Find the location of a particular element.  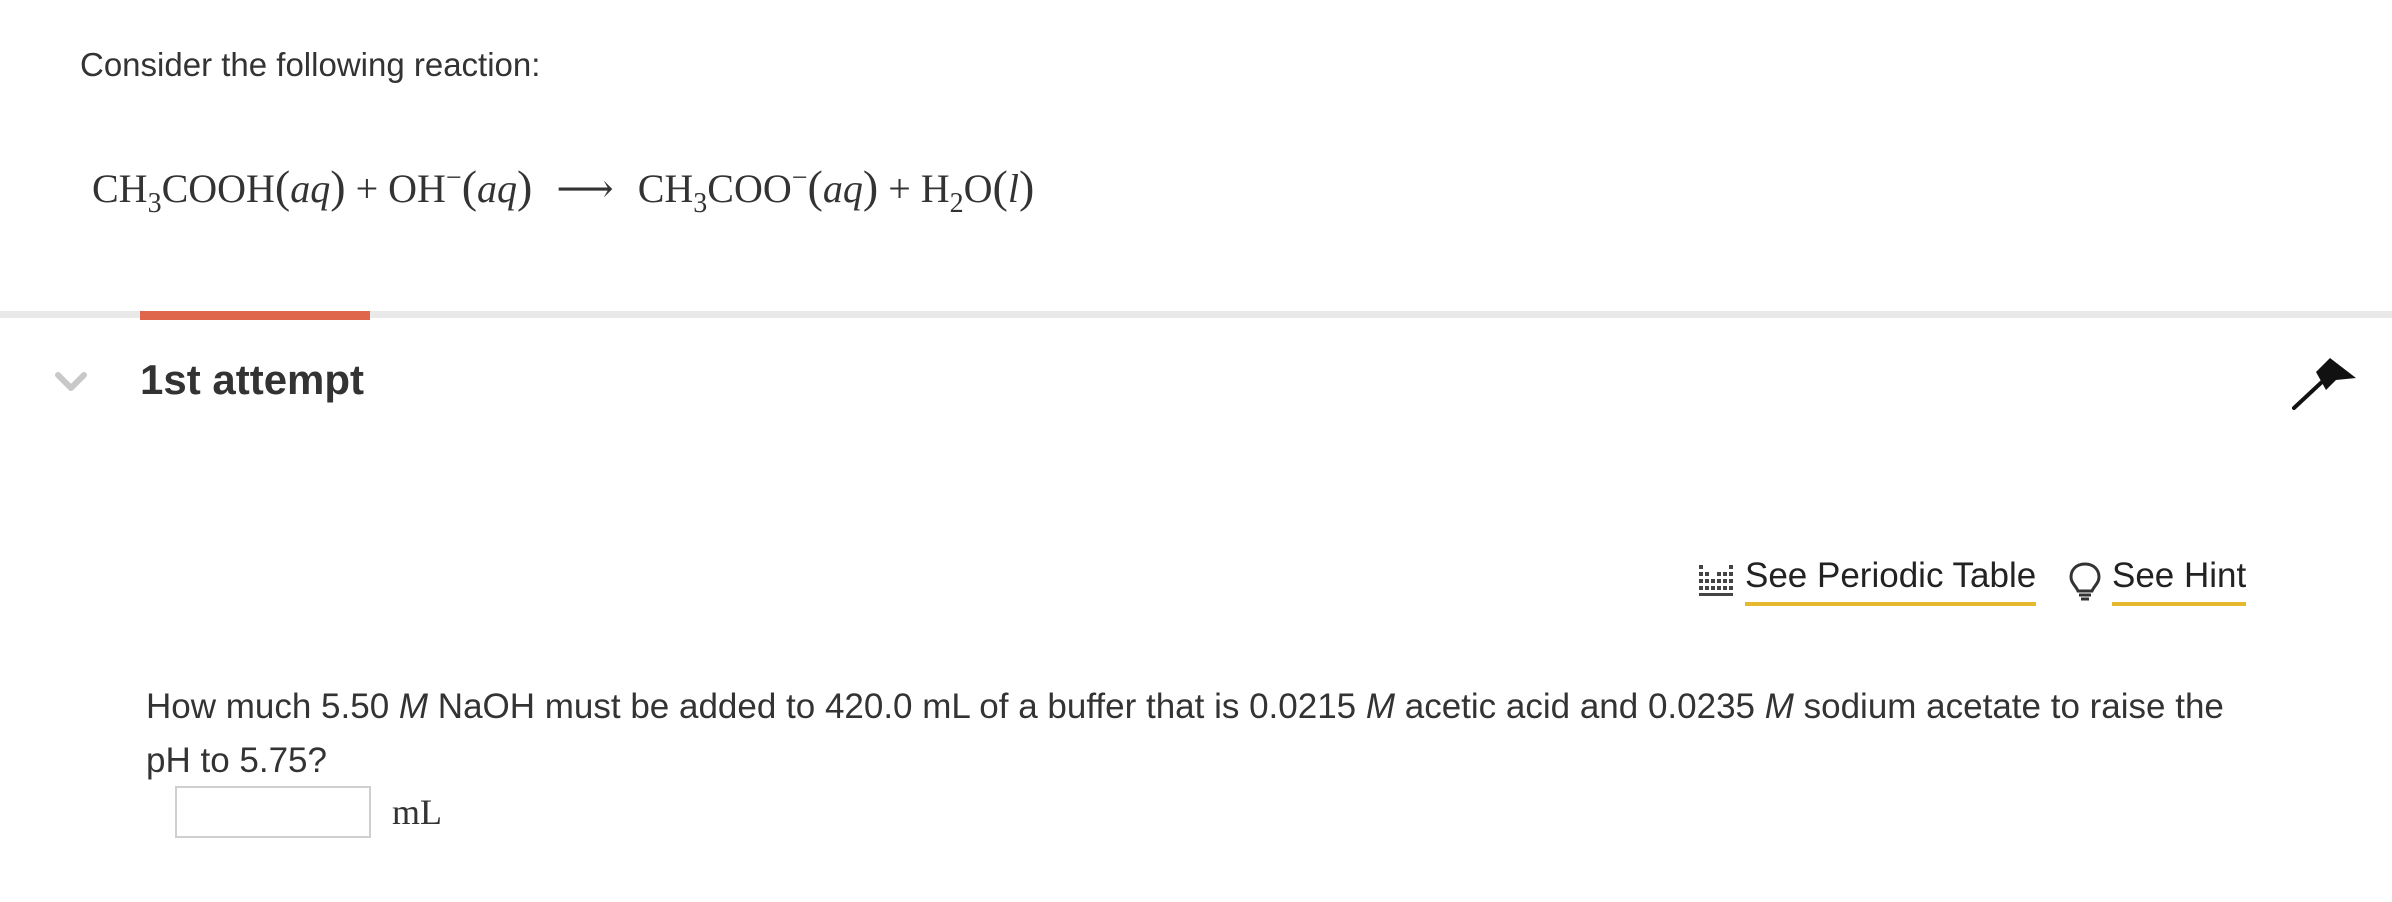

see-hint-link: See Hint is located at coordinates (2157, 581).